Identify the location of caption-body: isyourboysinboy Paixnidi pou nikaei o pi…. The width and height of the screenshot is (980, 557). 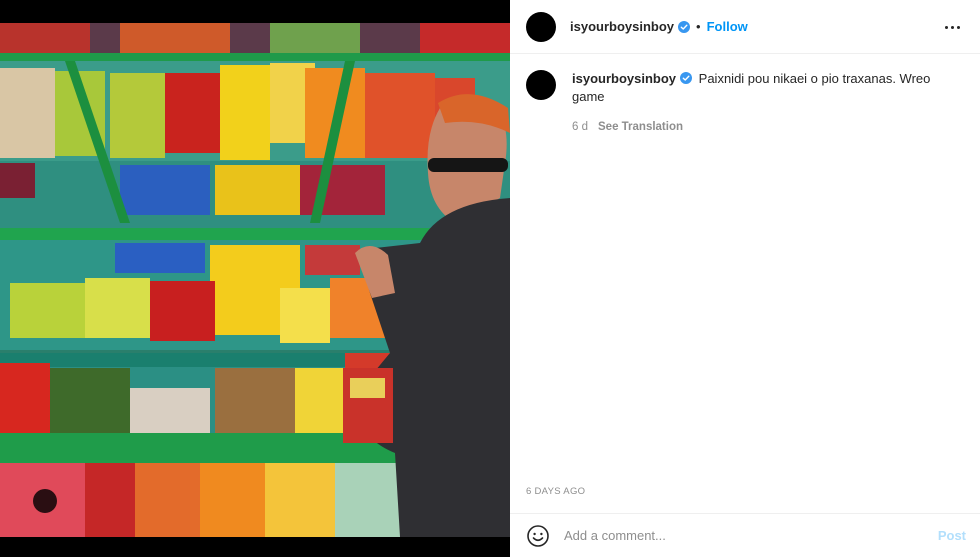
(762, 103).